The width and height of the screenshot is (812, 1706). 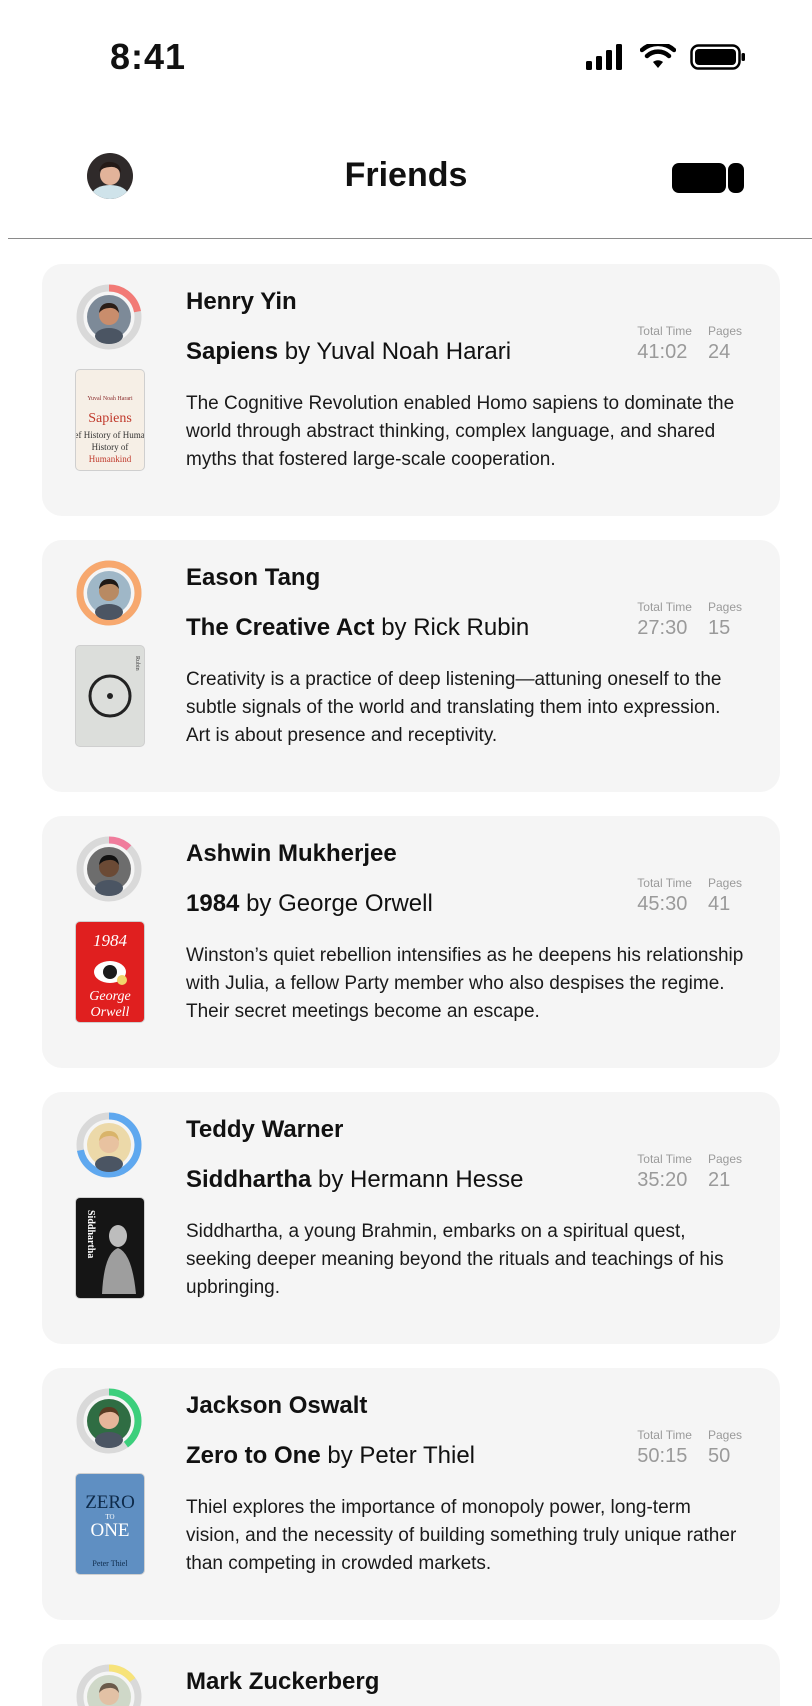 I want to click on total-time-value: 50:15, so click(x=662, y=1456).